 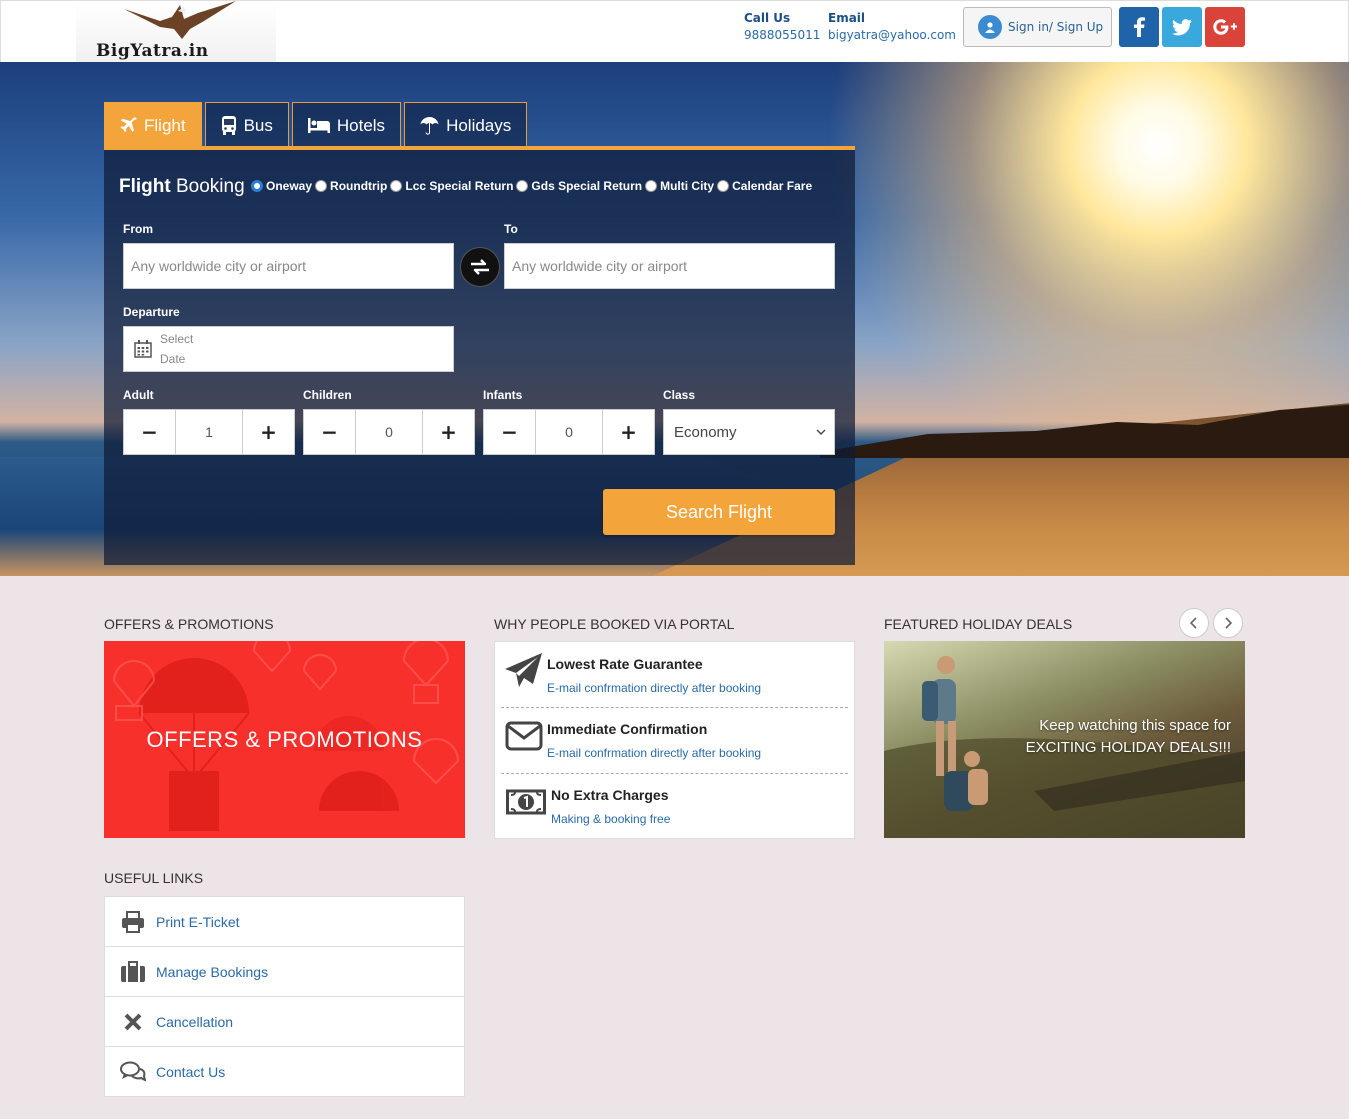 I want to click on plane-icon, so click(x=128, y=125).